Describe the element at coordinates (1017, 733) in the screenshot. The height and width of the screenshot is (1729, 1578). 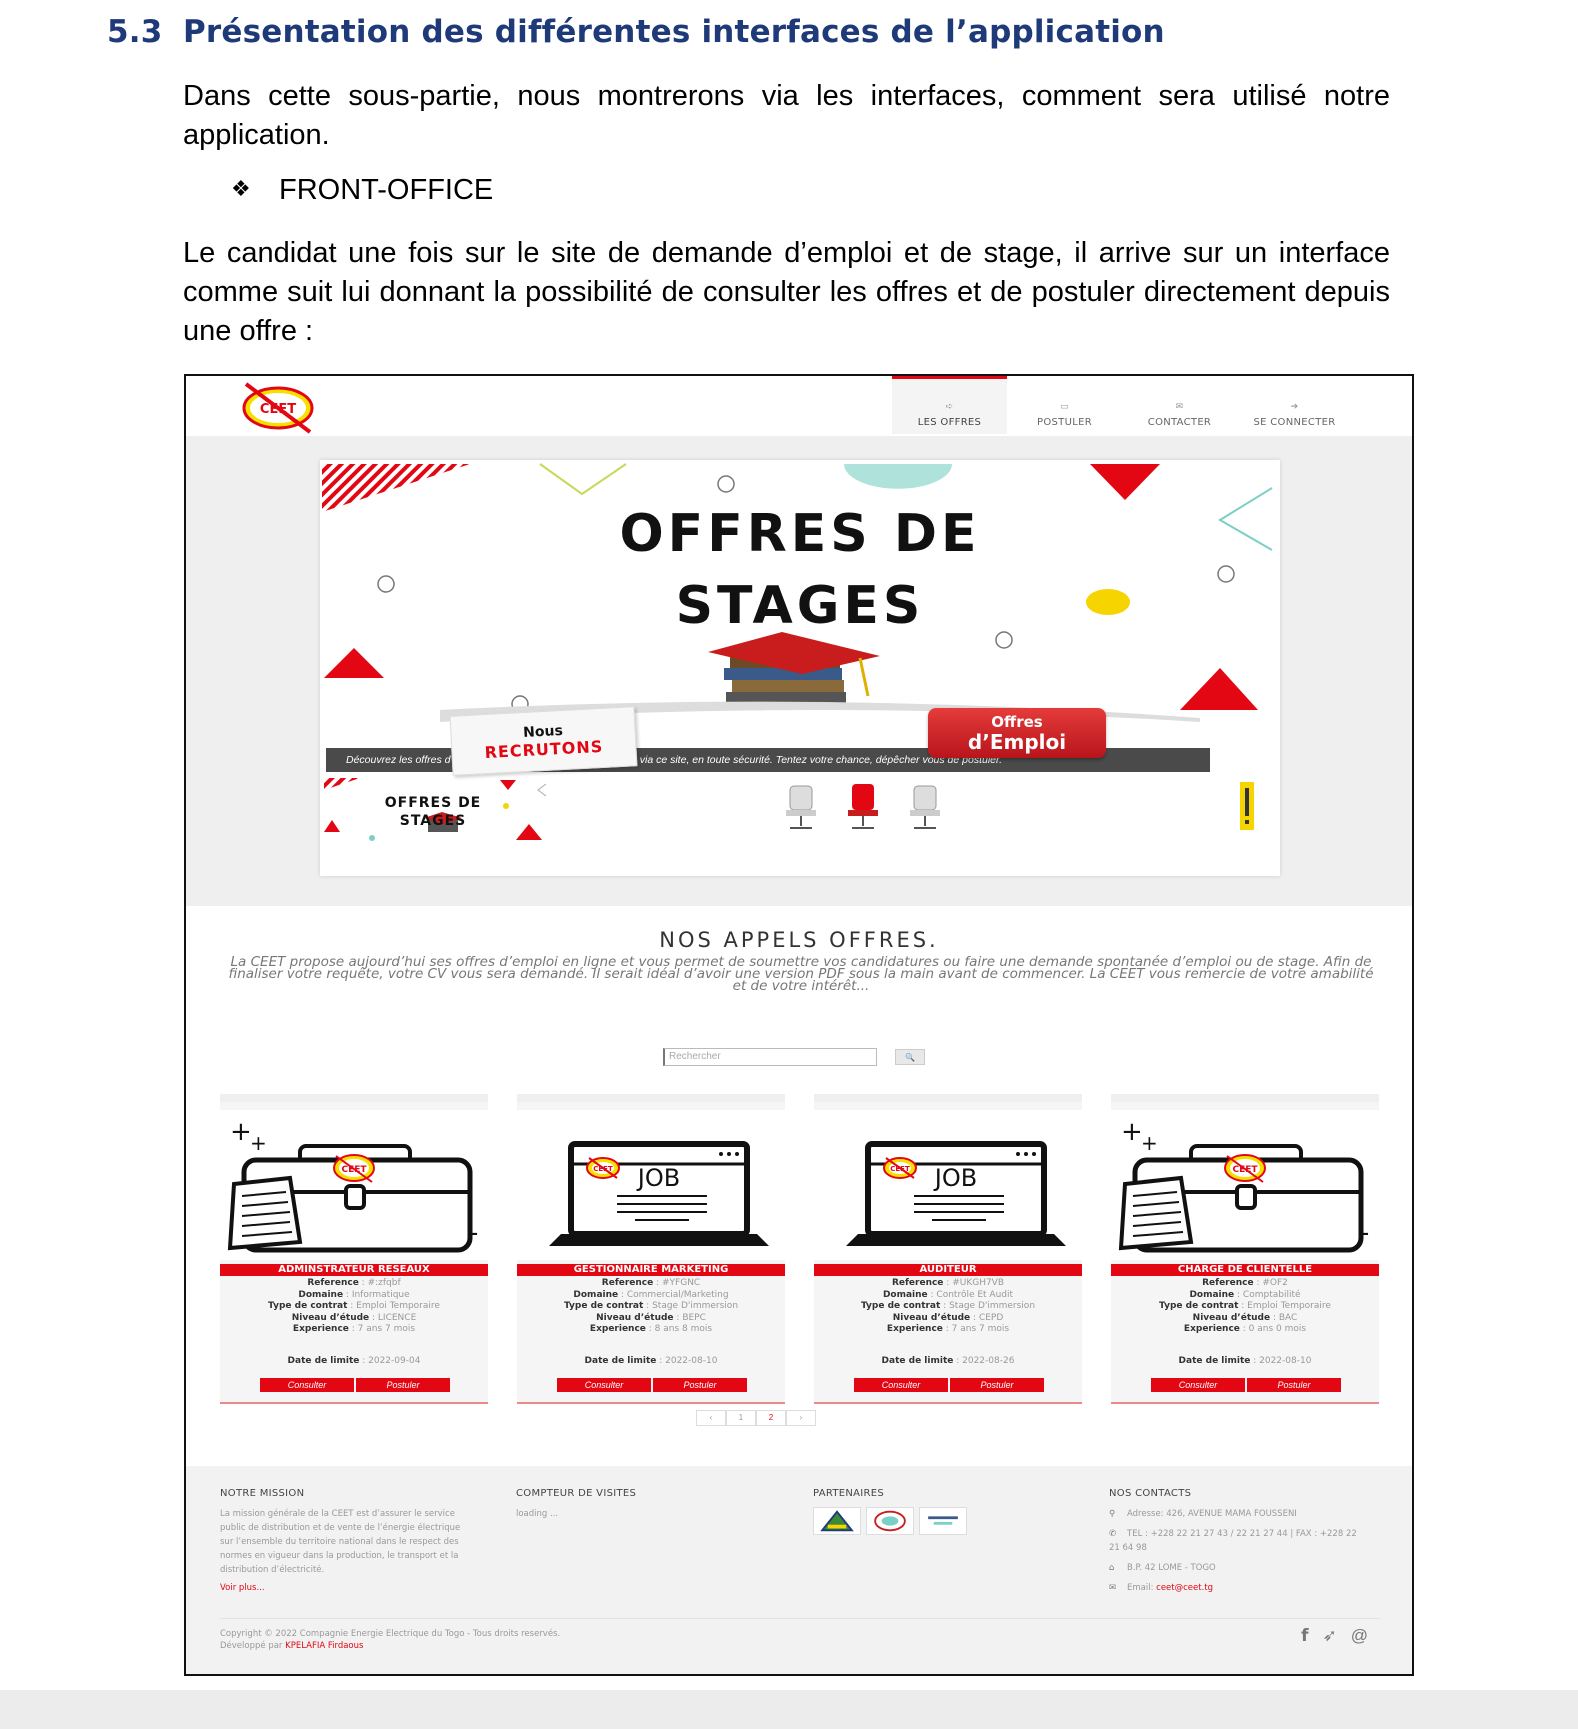
I see `tile-offres-emploi: Offres d’Emploi` at that location.